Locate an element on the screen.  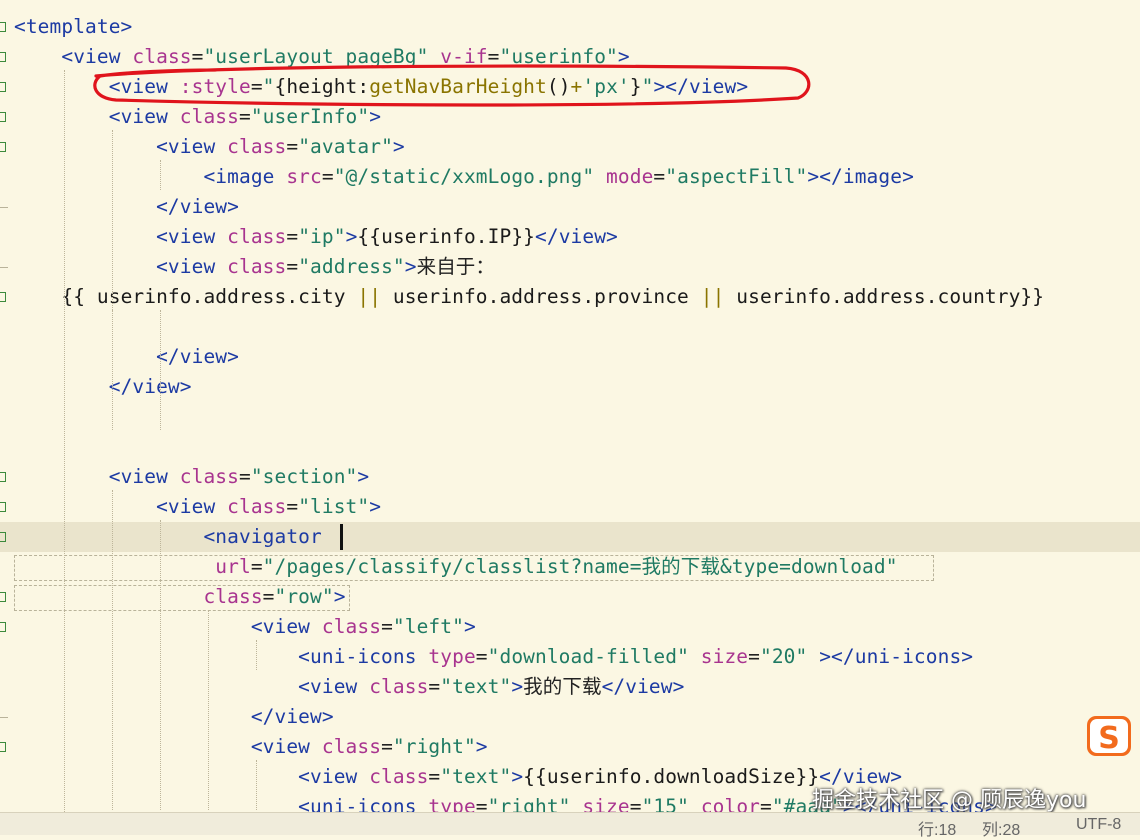
code-token: "20" is located at coordinates (783, 656).